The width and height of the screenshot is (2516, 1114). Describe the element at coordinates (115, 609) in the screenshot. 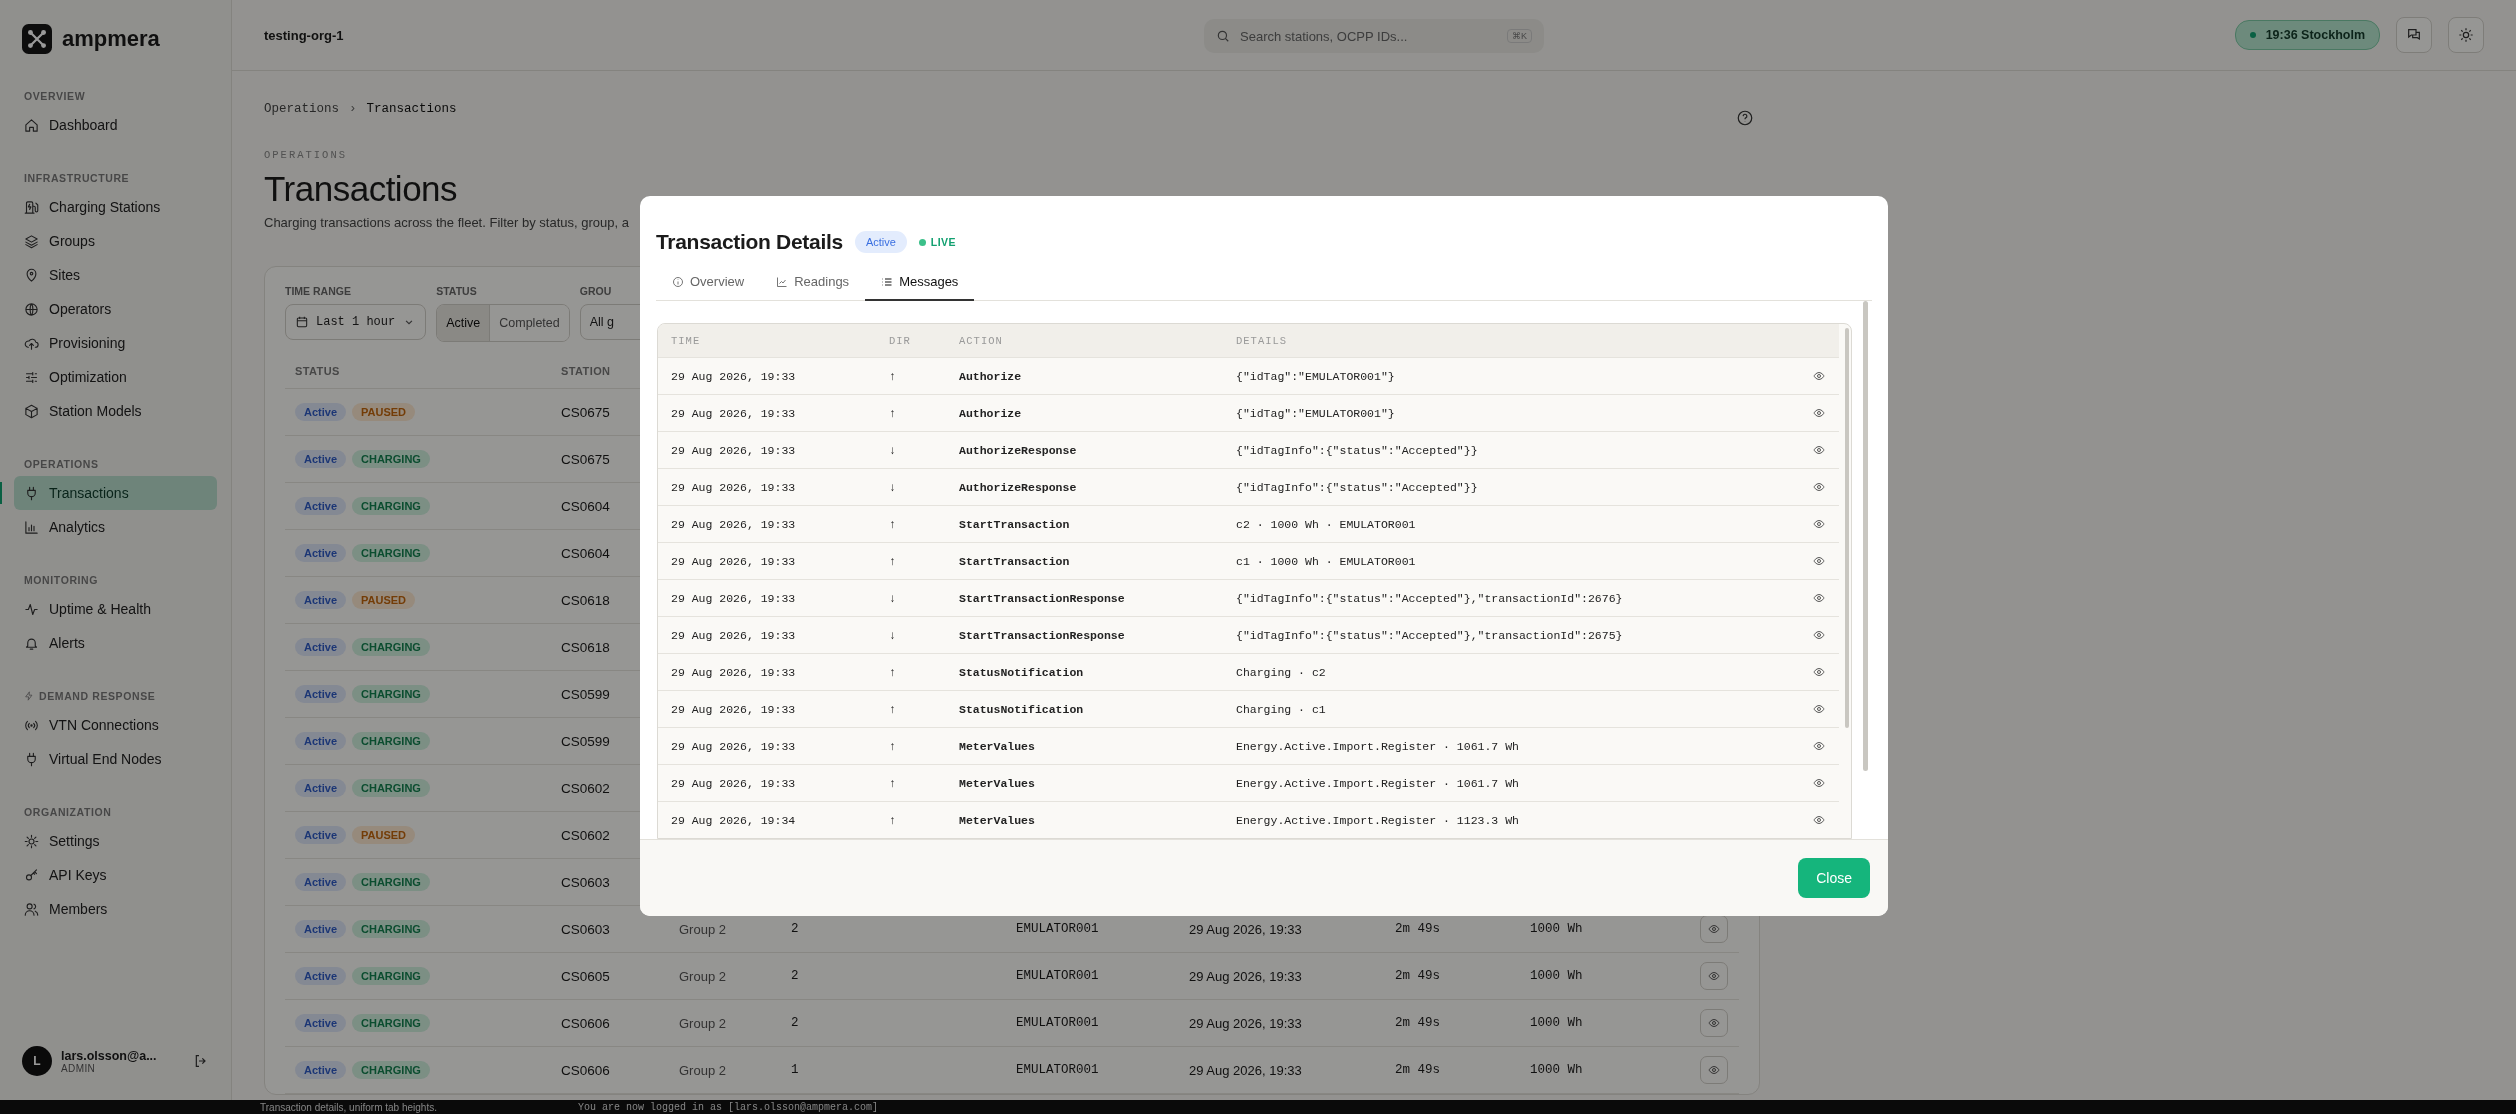

I see `sidebar-item: Uptime & Health` at that location.